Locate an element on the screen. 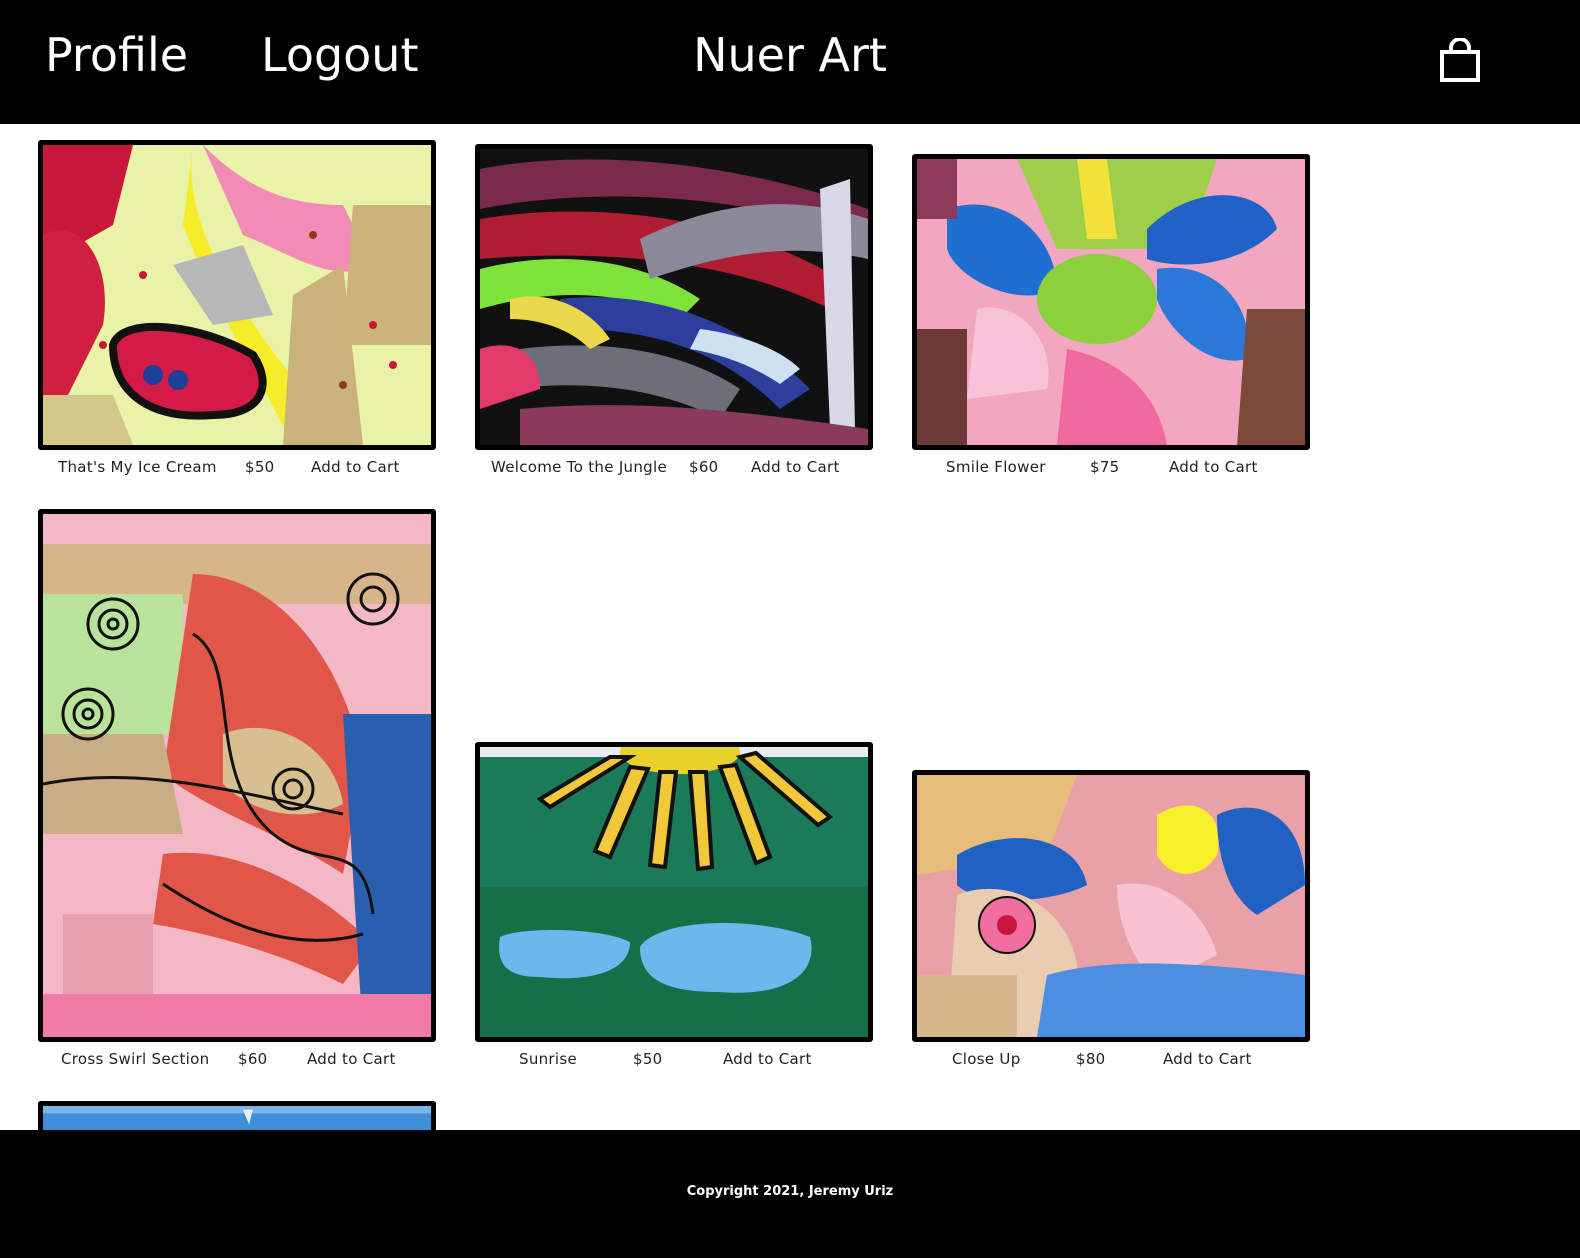 This screenshot has height=1258, width=1580. site-title: Nuer Art is located at coordinates (790, 55).